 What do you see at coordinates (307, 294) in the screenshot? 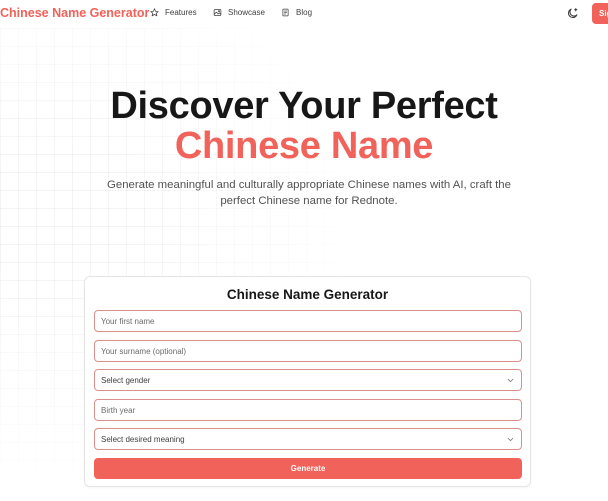
I see `form-title: Chinese Name Generator` at bounding box center [307, 294].